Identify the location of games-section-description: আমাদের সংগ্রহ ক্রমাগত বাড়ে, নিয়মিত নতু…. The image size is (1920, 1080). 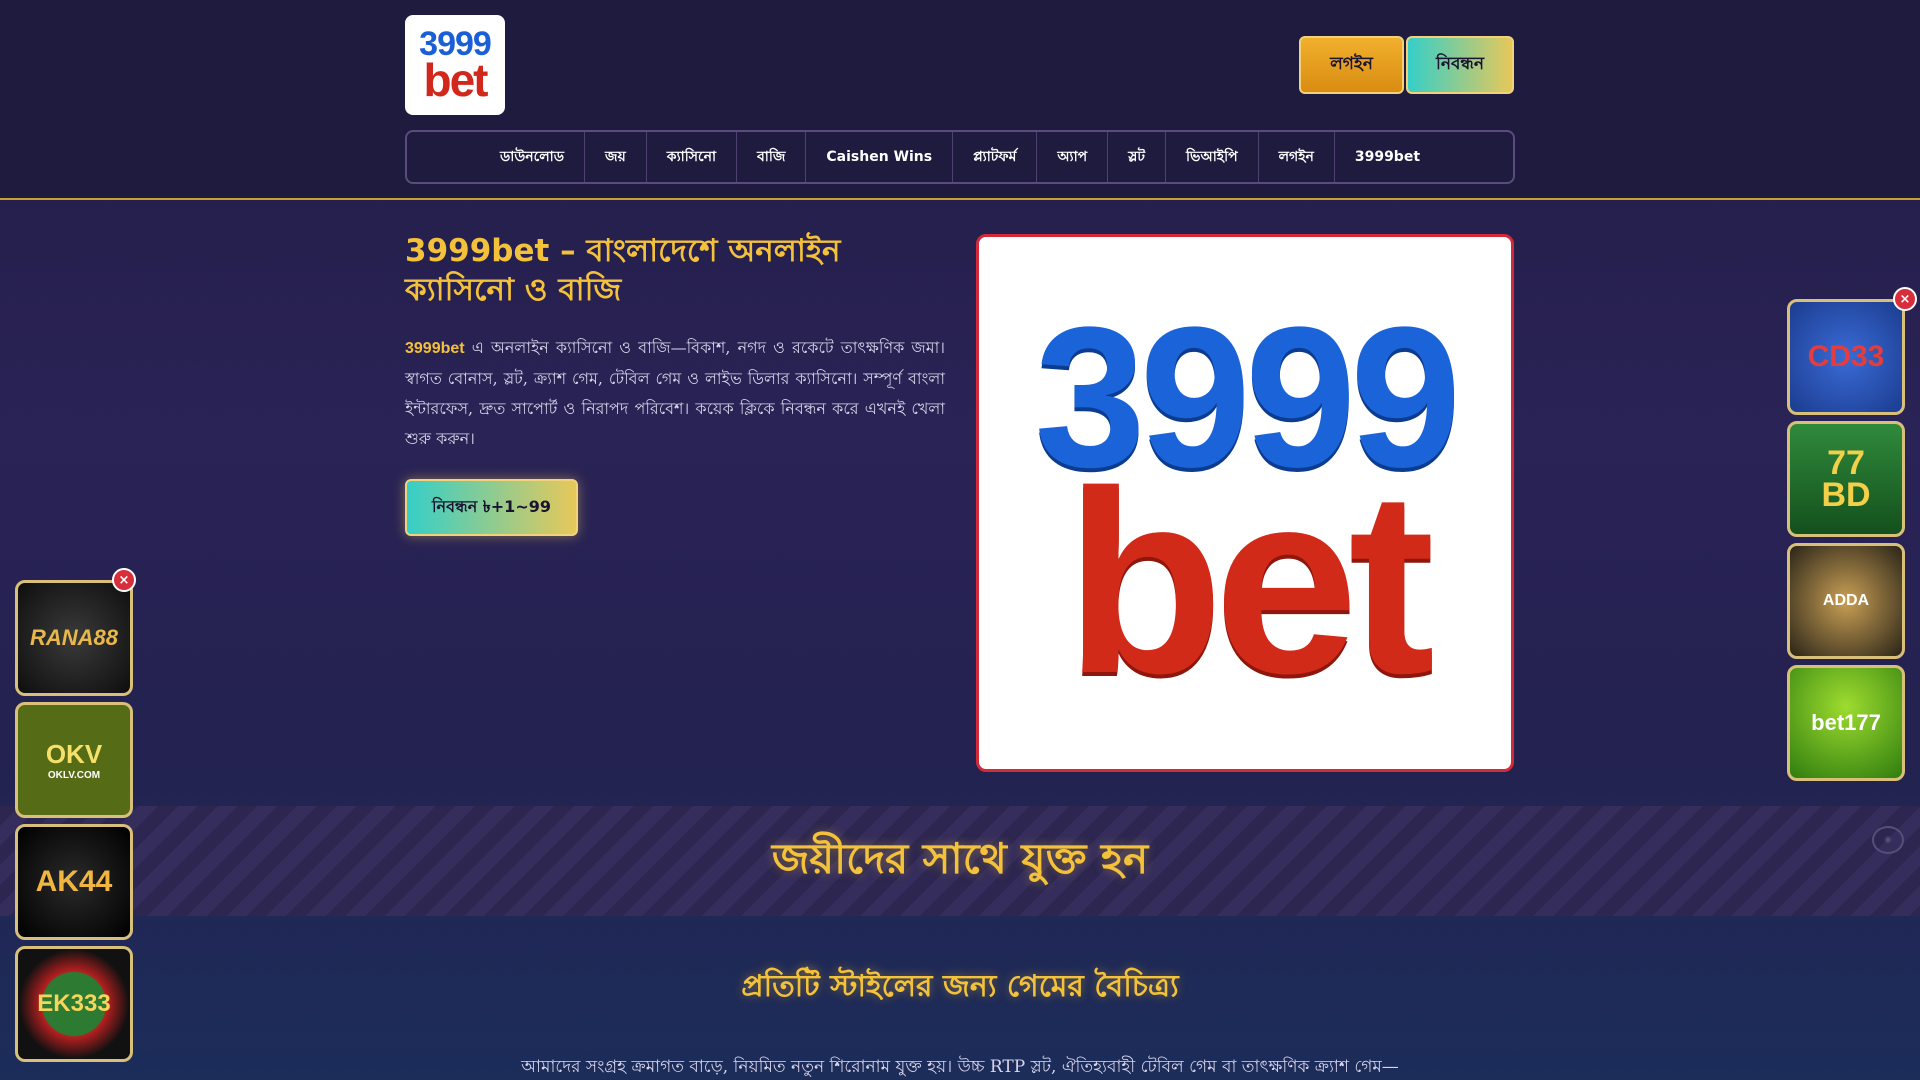
(960, 1067).